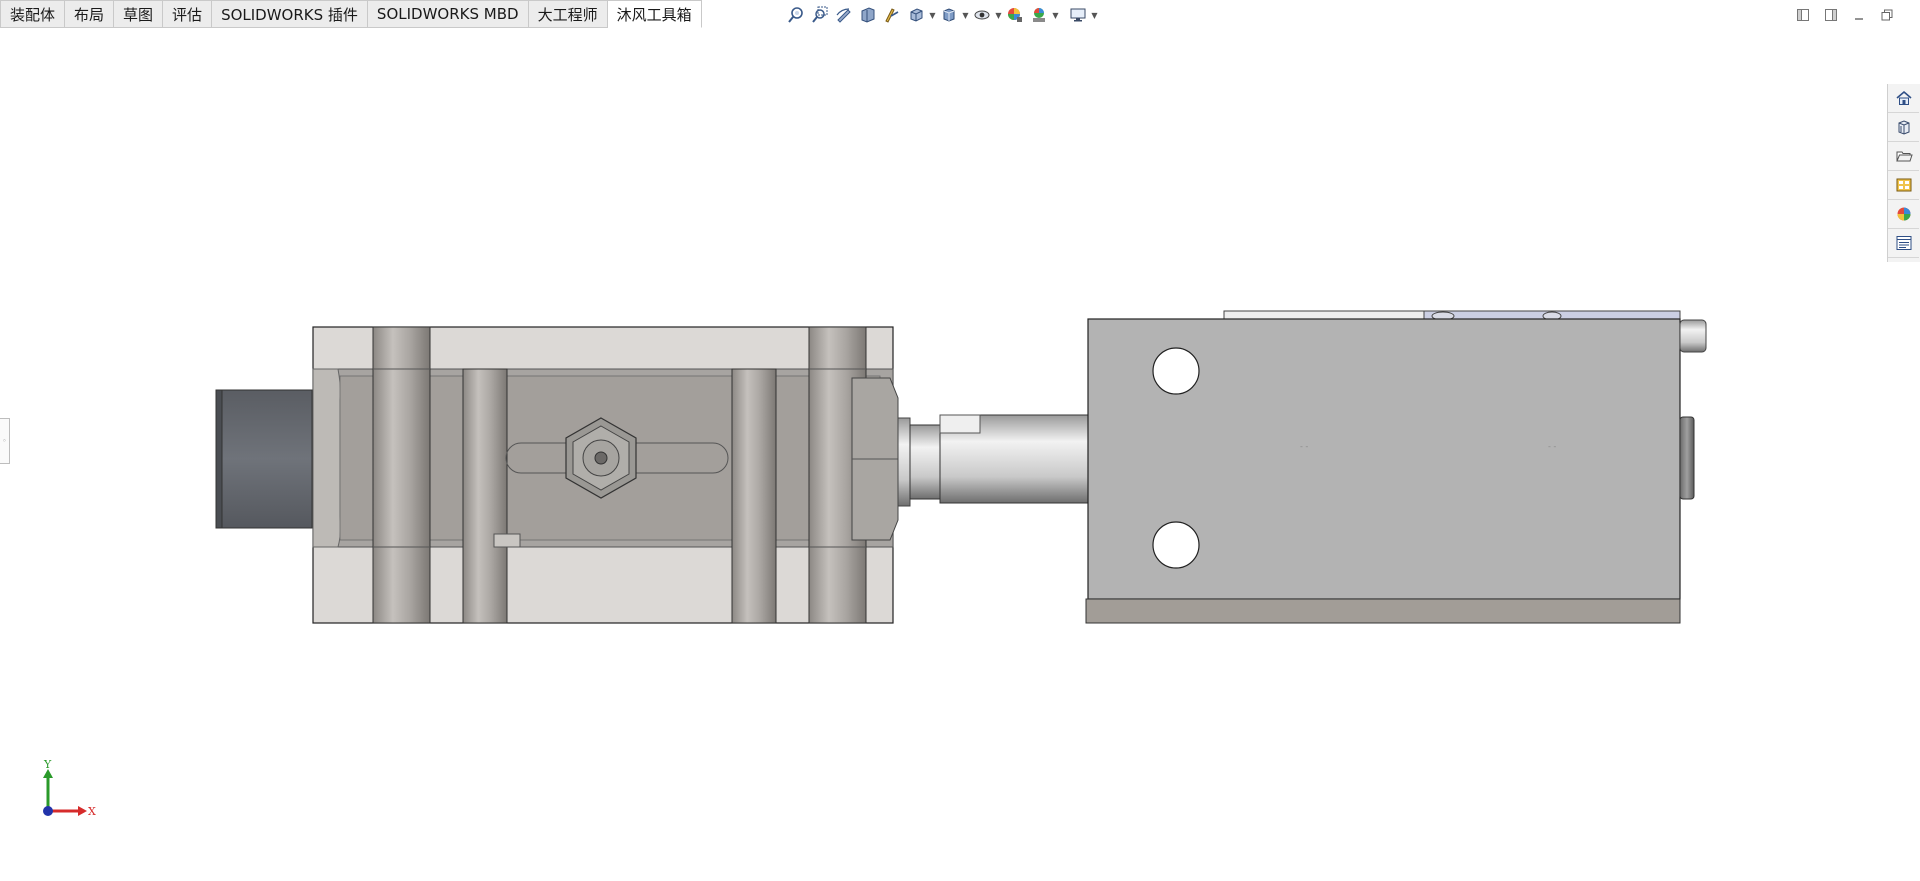 The width and height of the screenshot is (1920, 881). Describe the element at coordinates (47, 765) in the screenshot. I see `y-axis-label: Y` at that location.